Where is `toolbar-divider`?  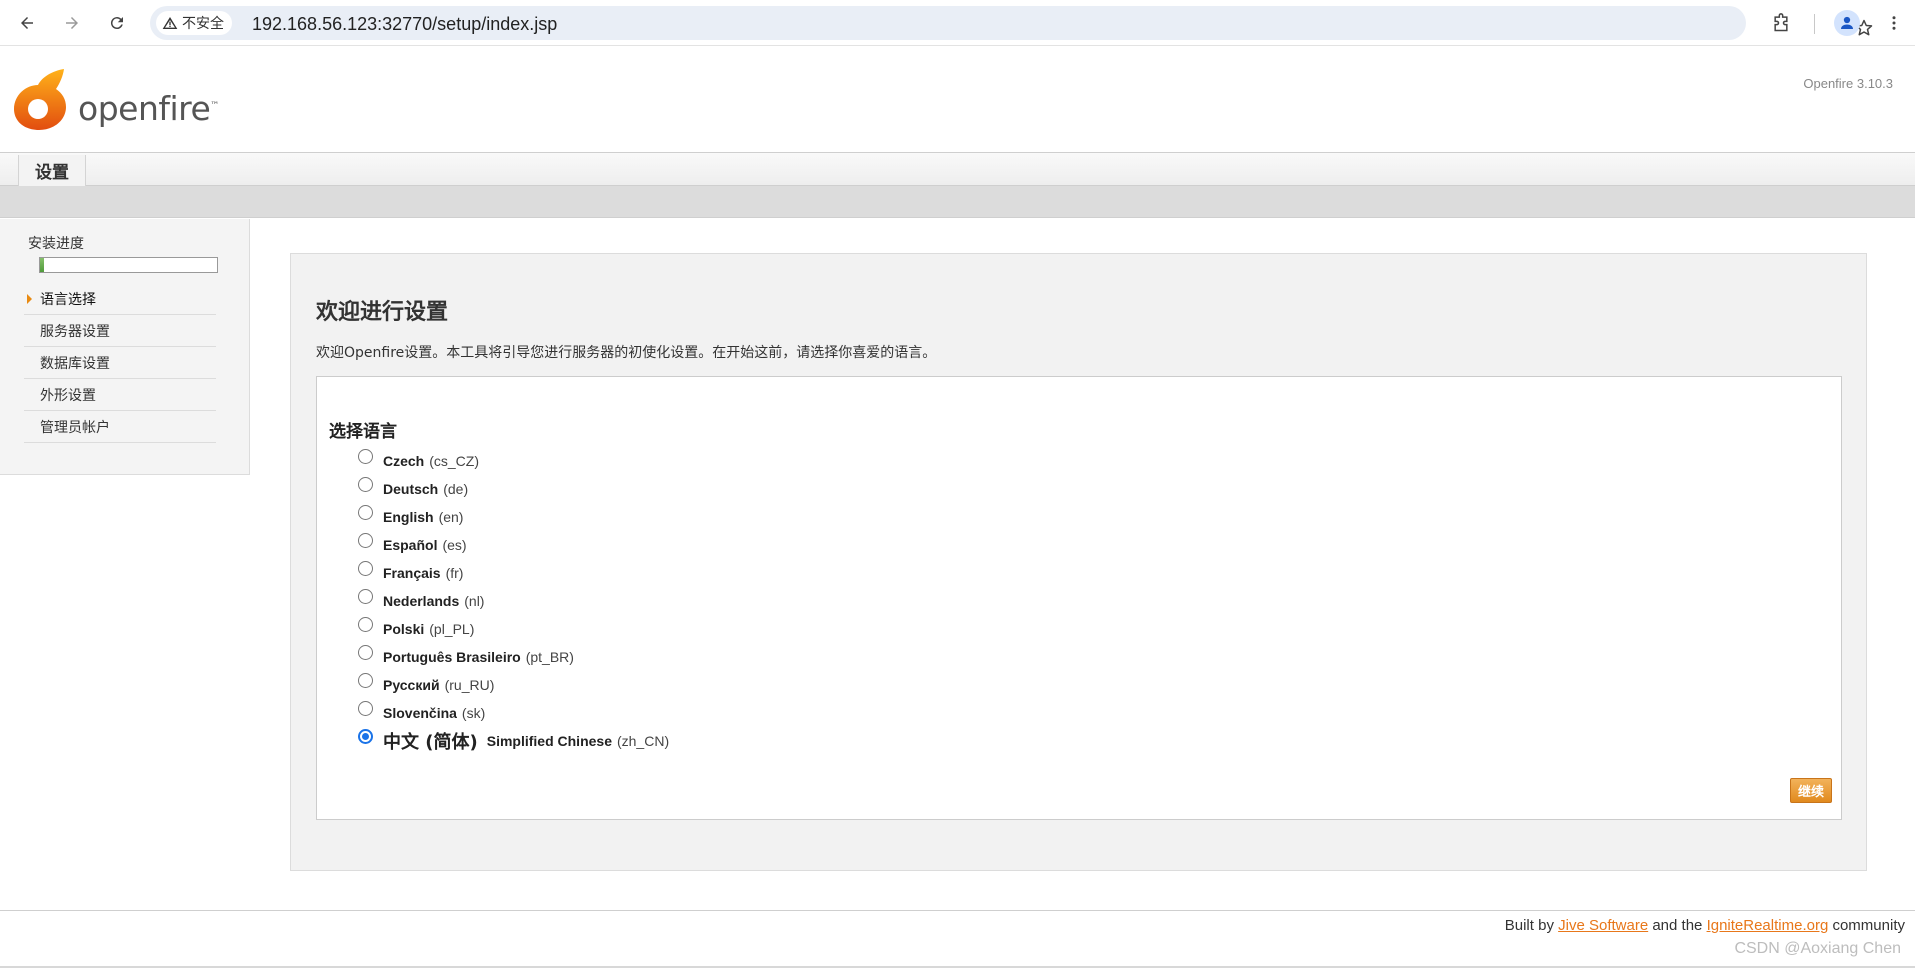 toolbar-divider is located at coordinates (1814, 24).